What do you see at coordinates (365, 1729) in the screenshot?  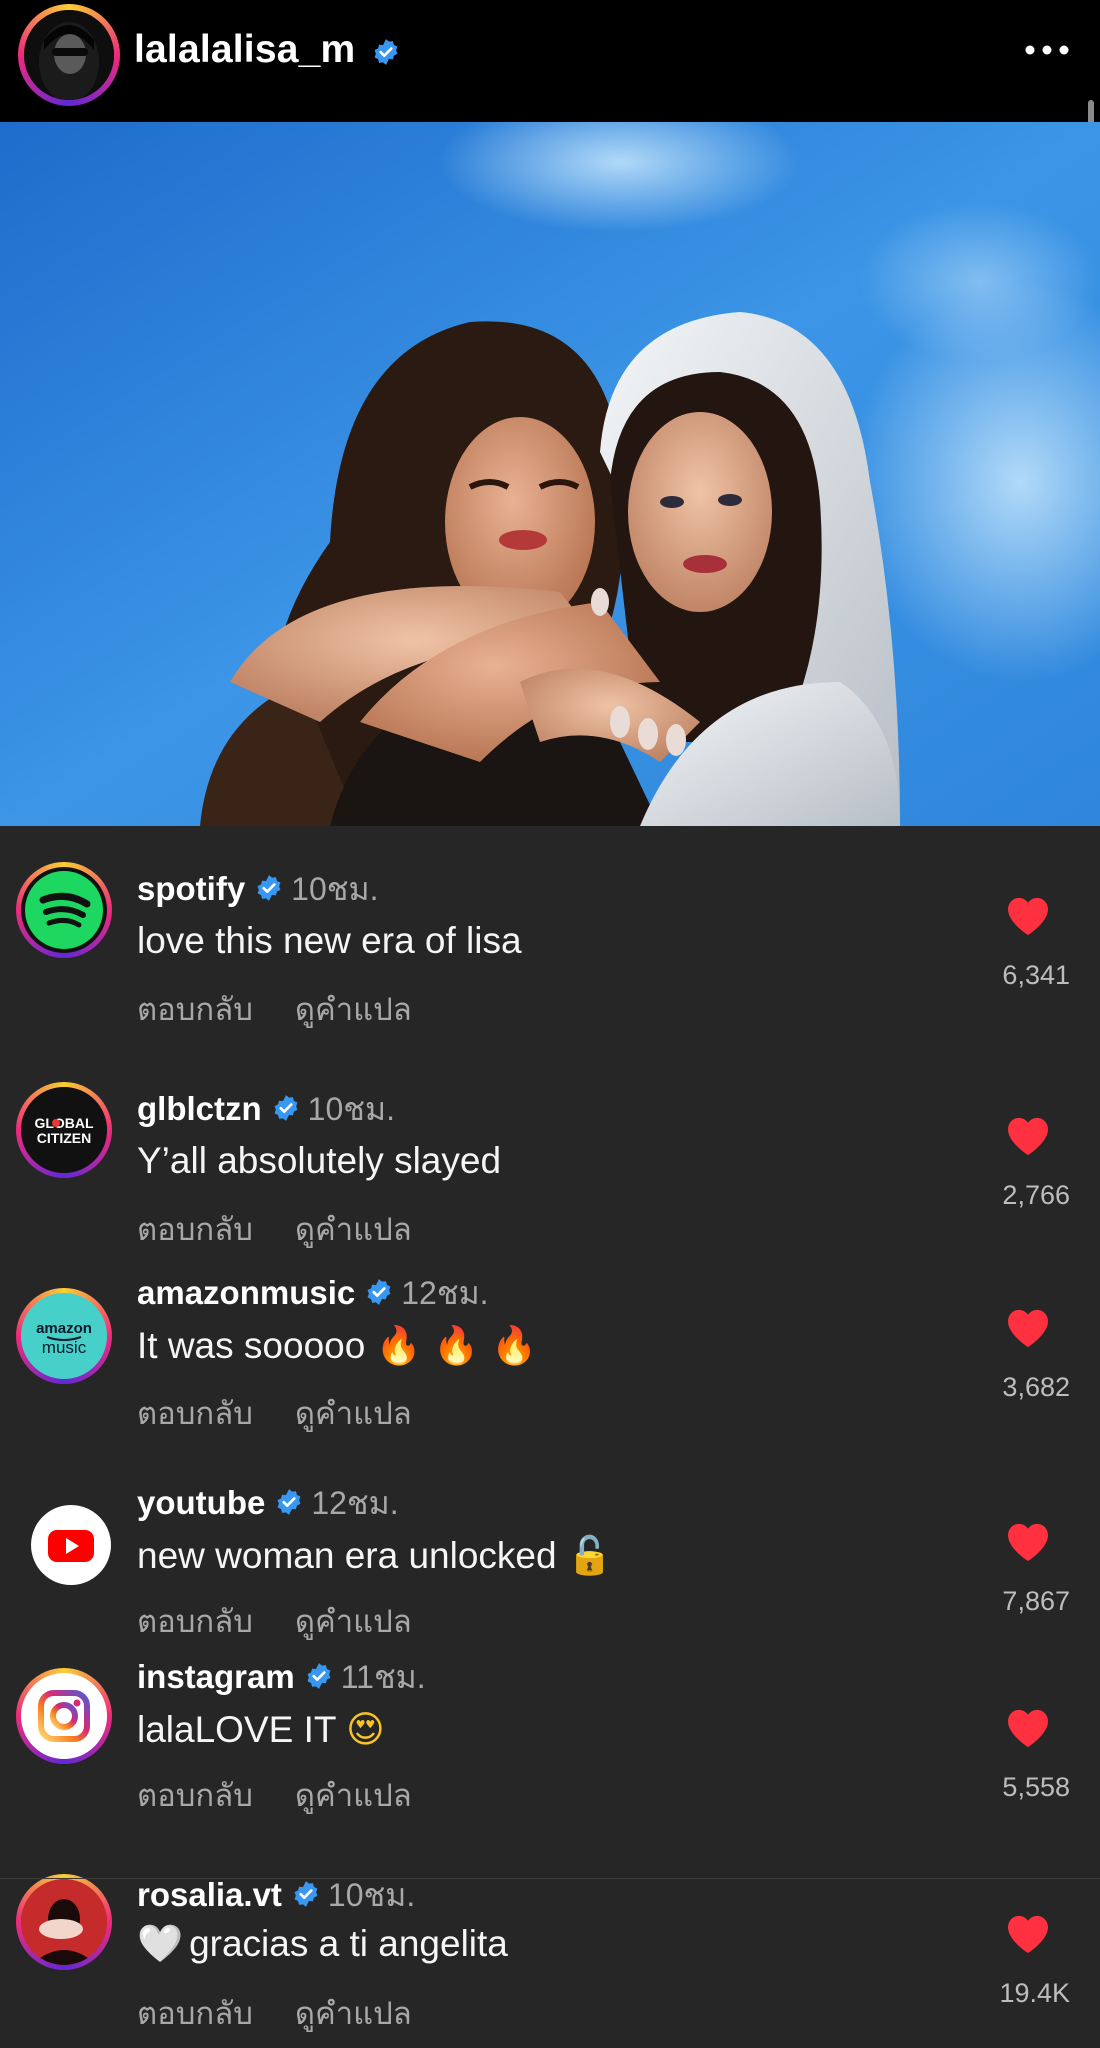 I see `heart-eyes-emoji: 😍` at bounding box center [365, 1729].